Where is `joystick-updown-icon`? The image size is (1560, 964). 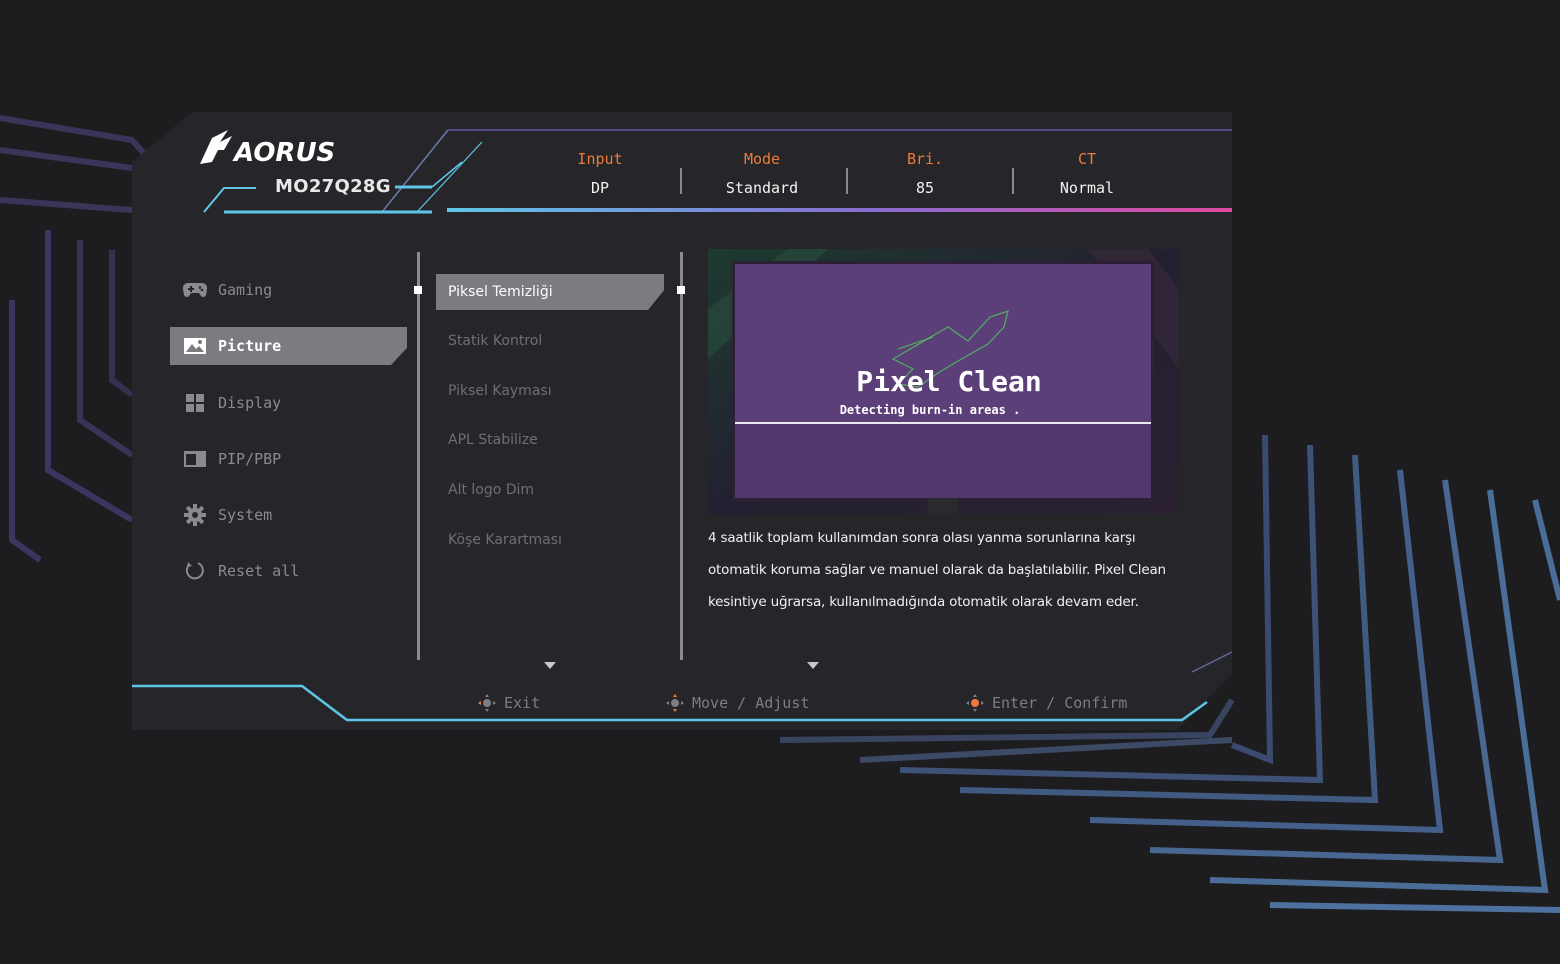
joystick-updown-icon is located at coordinates (675, 703).